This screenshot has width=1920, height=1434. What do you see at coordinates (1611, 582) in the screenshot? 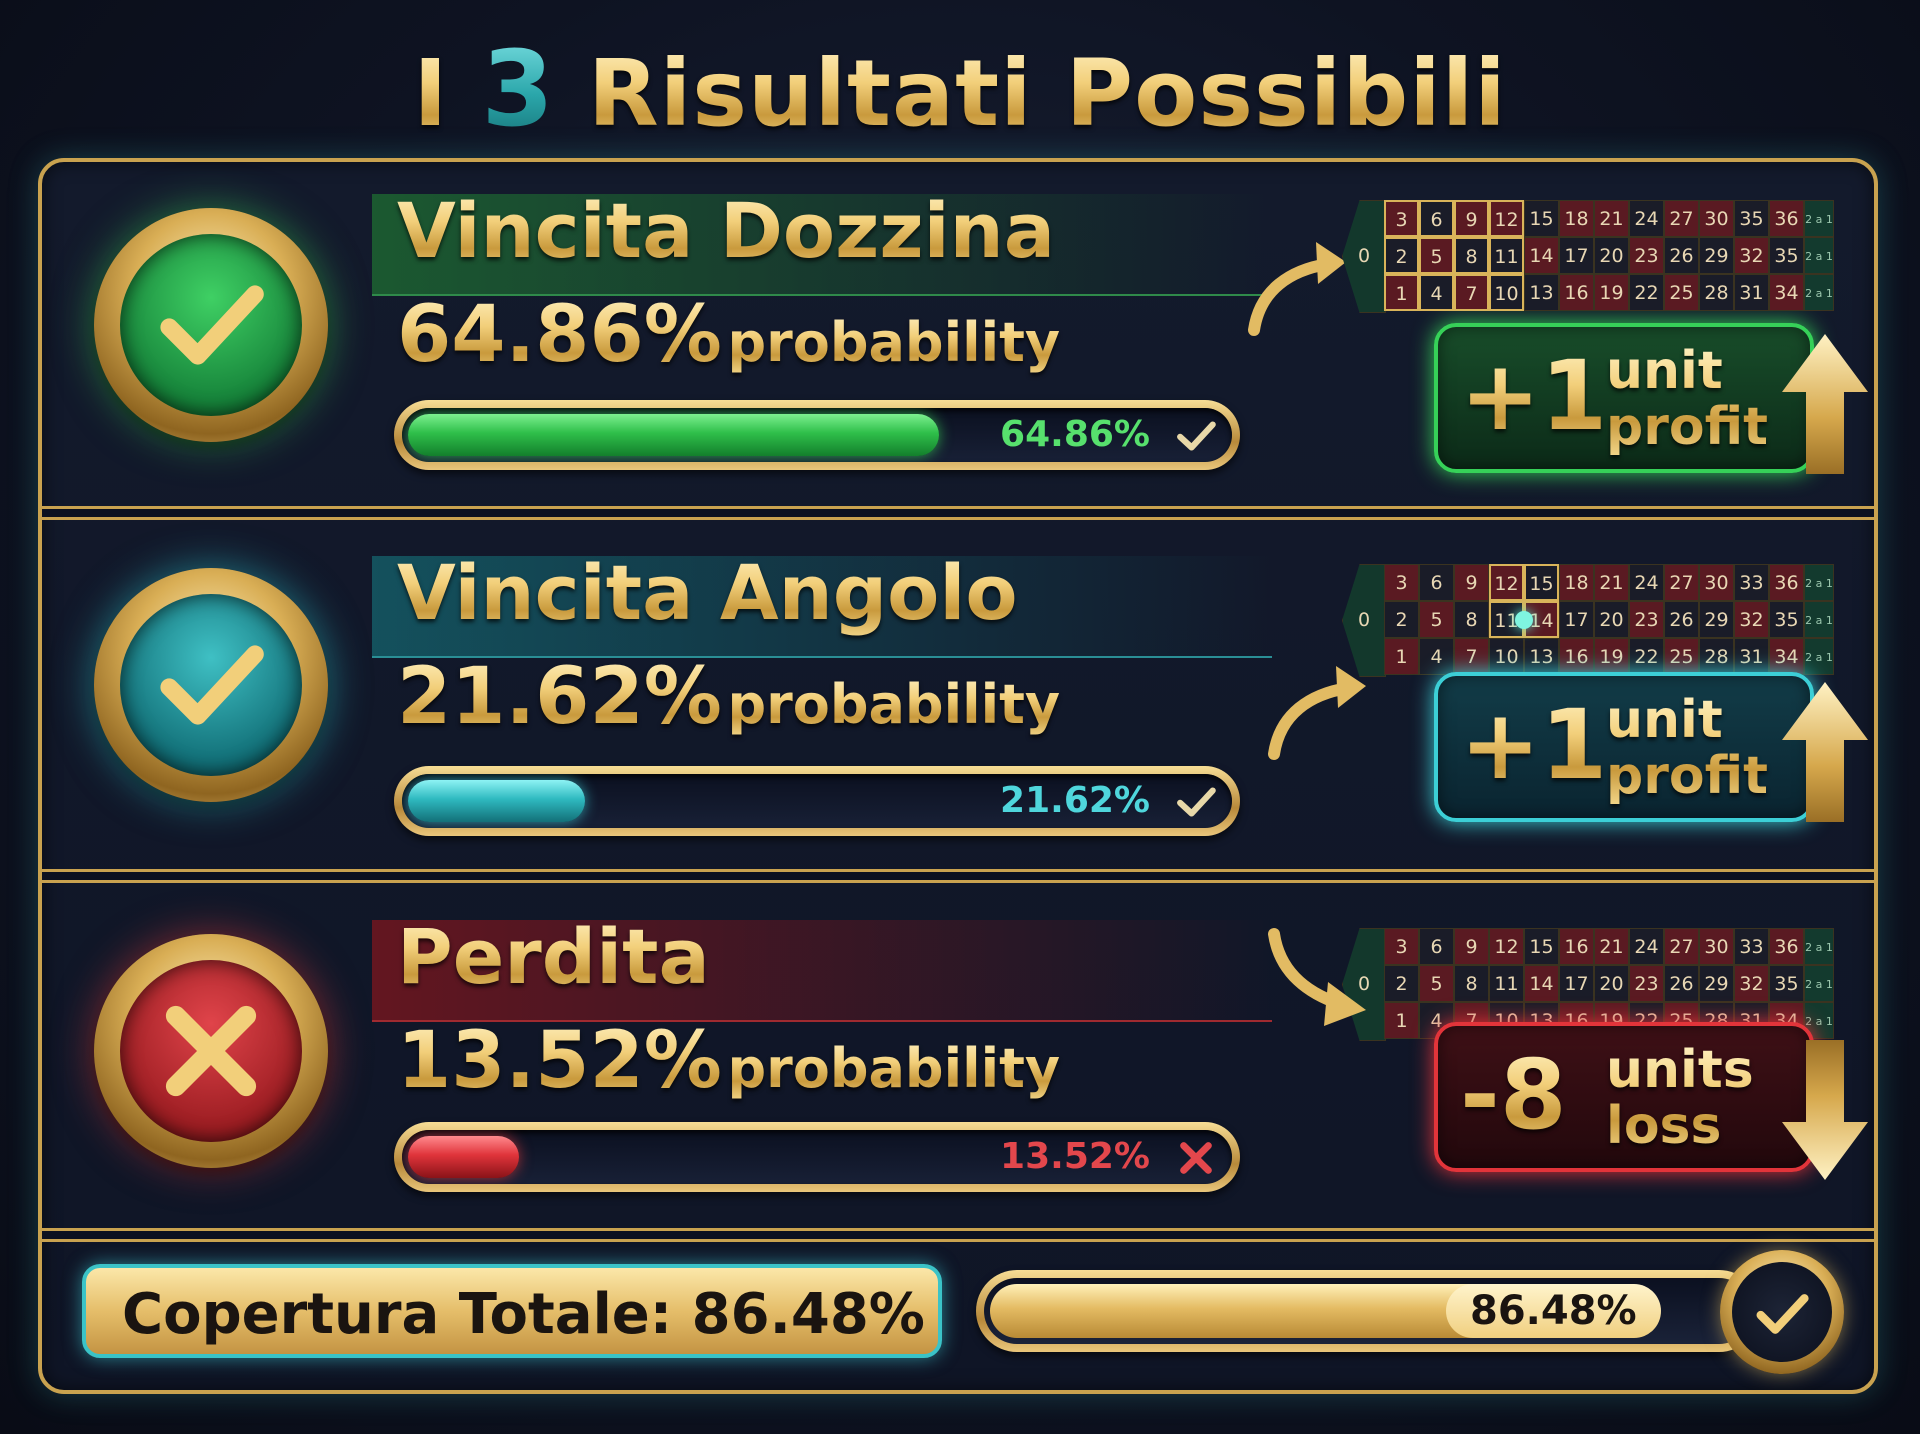
I see `roulette-number-cell: 21` at bounding box center [1611, 582].